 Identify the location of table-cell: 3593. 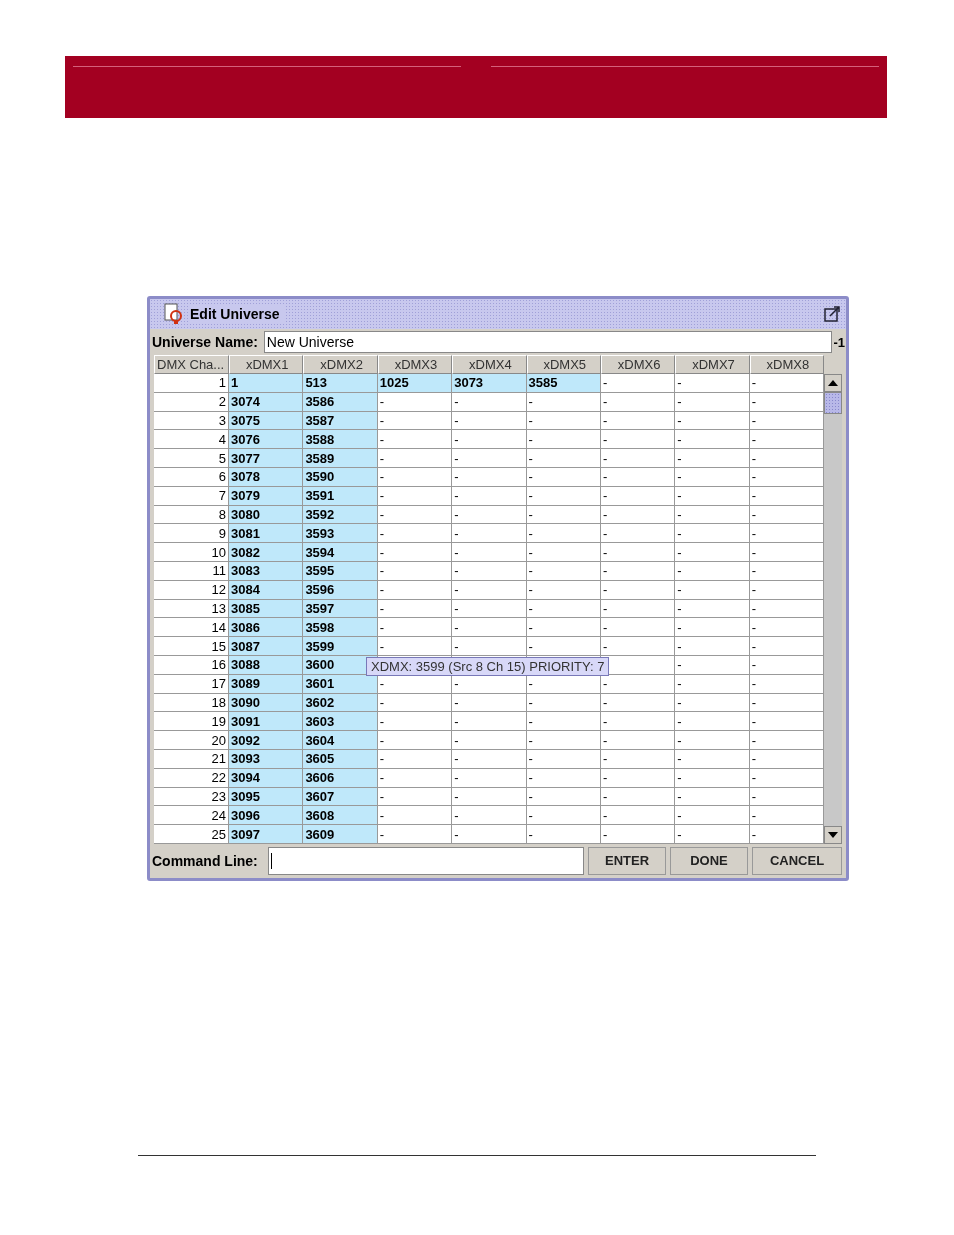
(340, 534).